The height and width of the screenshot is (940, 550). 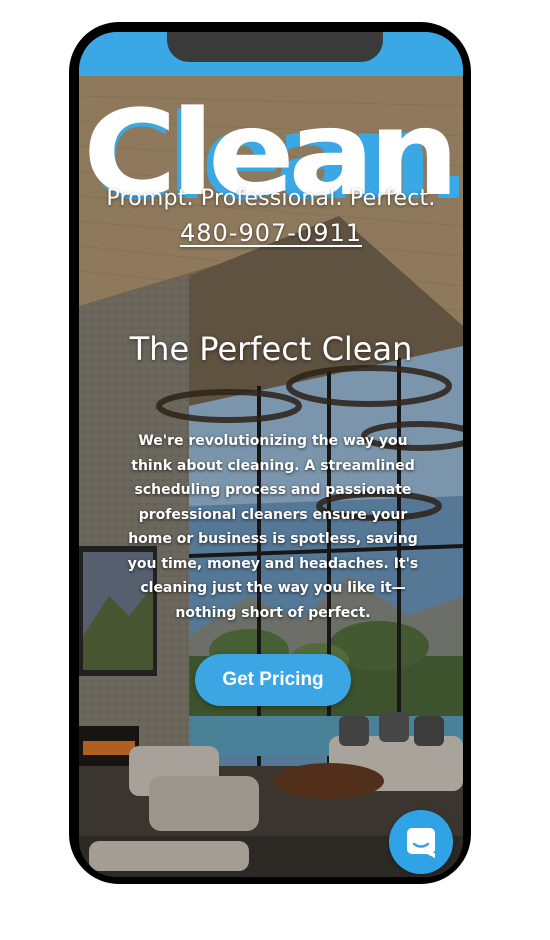 I want to click on chat-bubble-icon, so click(x=421, y=843).